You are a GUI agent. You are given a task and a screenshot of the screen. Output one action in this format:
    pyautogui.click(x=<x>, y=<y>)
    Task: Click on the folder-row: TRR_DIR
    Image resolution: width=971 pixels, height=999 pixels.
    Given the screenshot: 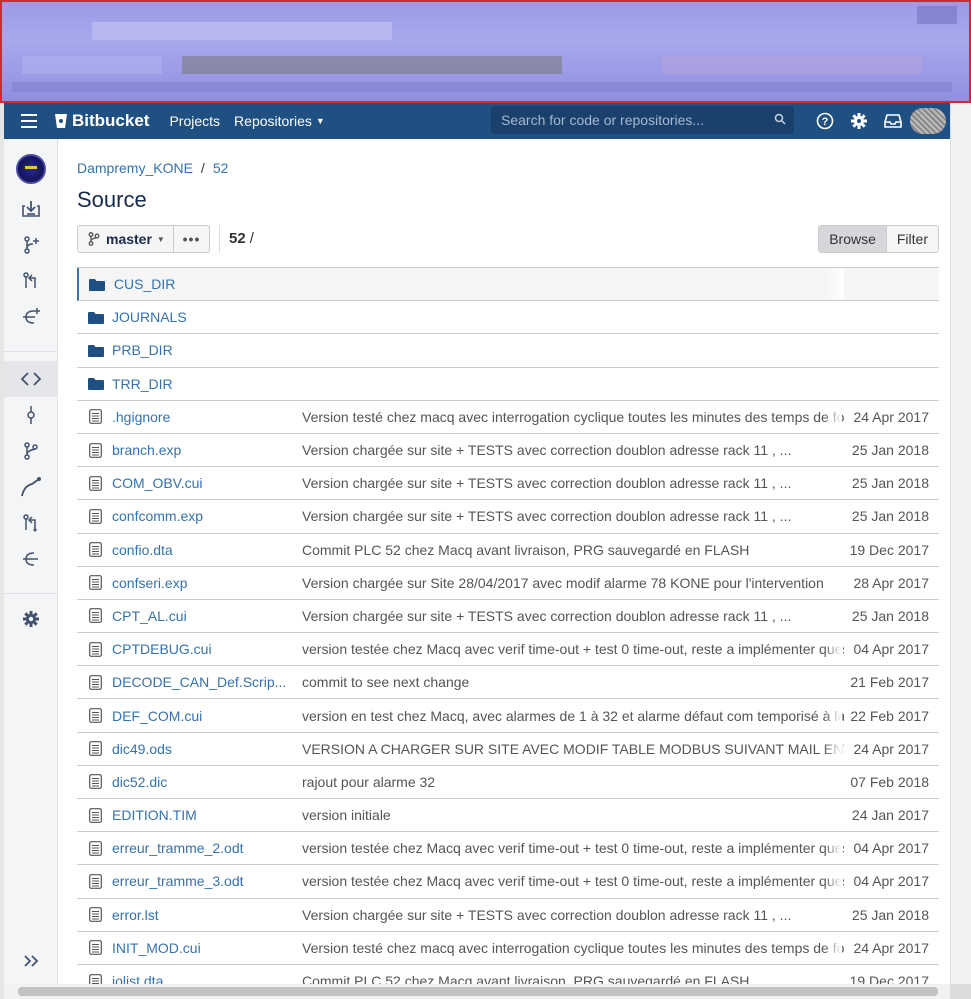 What is the action you would take?
    pyautogui.click(x=508, y=384)
    